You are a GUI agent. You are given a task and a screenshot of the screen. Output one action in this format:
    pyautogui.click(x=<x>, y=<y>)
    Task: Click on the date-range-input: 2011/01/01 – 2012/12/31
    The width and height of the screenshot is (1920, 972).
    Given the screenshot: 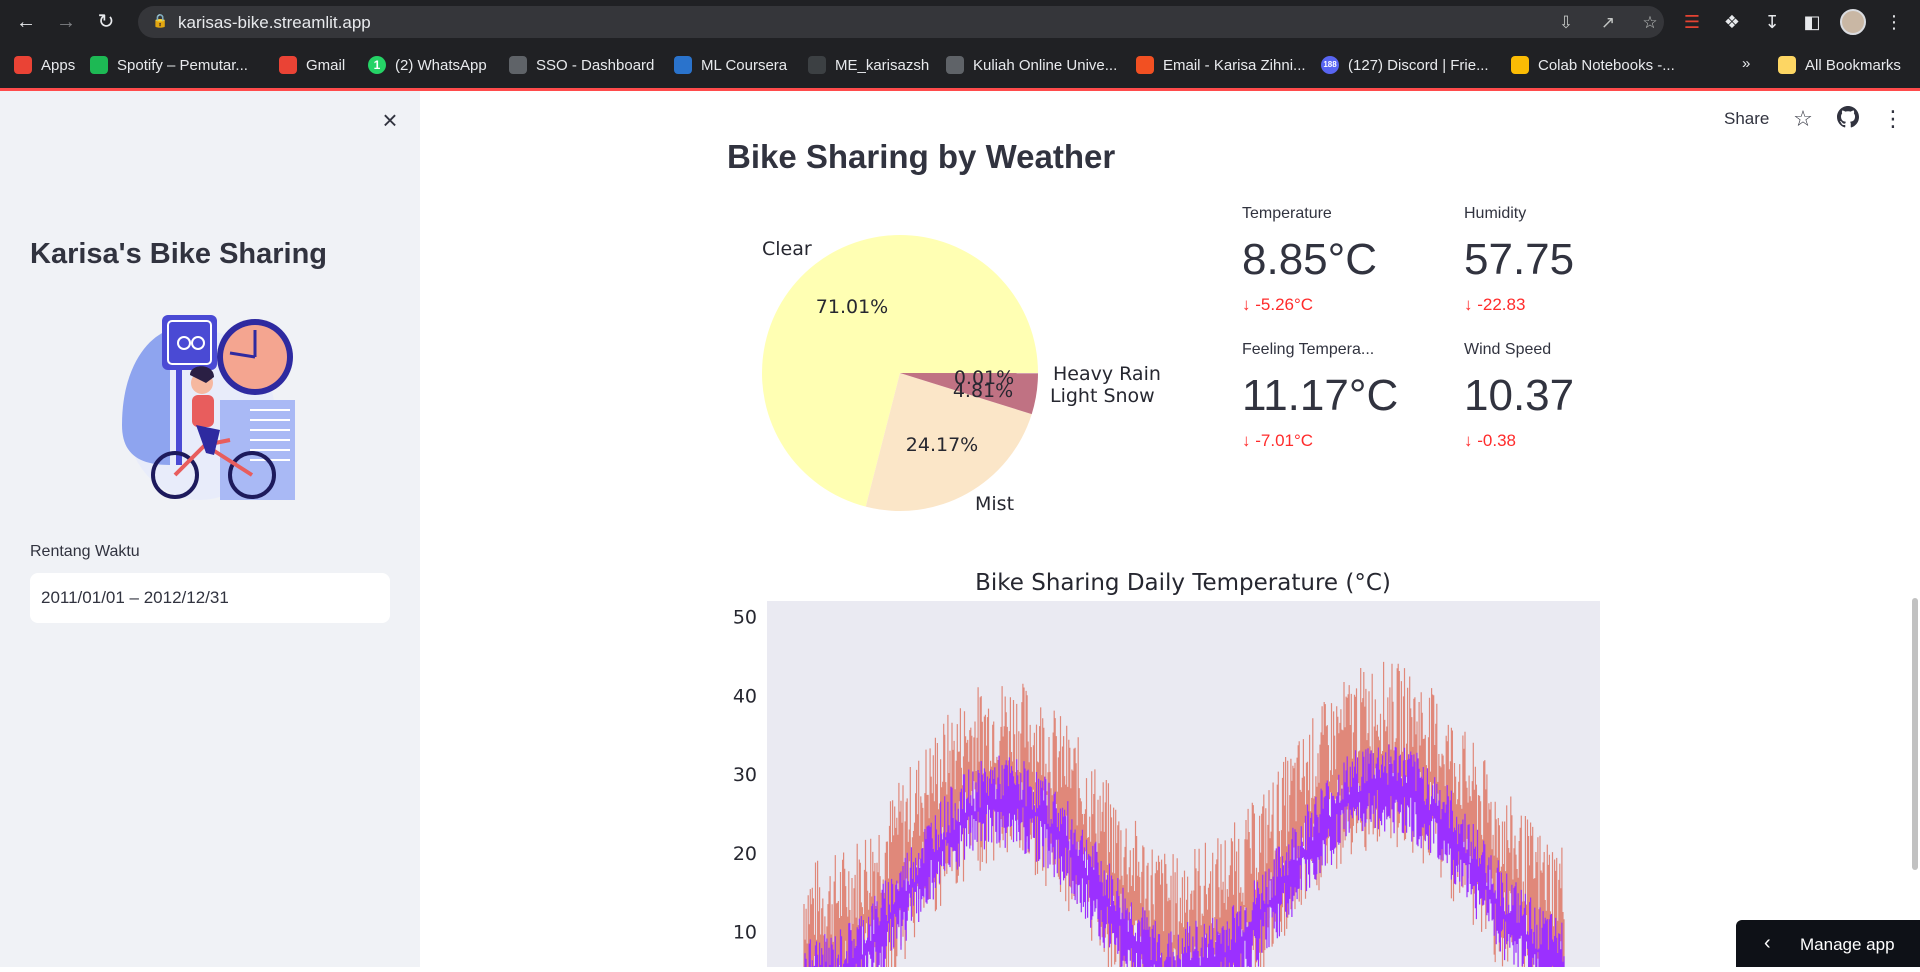 What is the action you would take?
    pyautogui.click(x=210, y=598)
    